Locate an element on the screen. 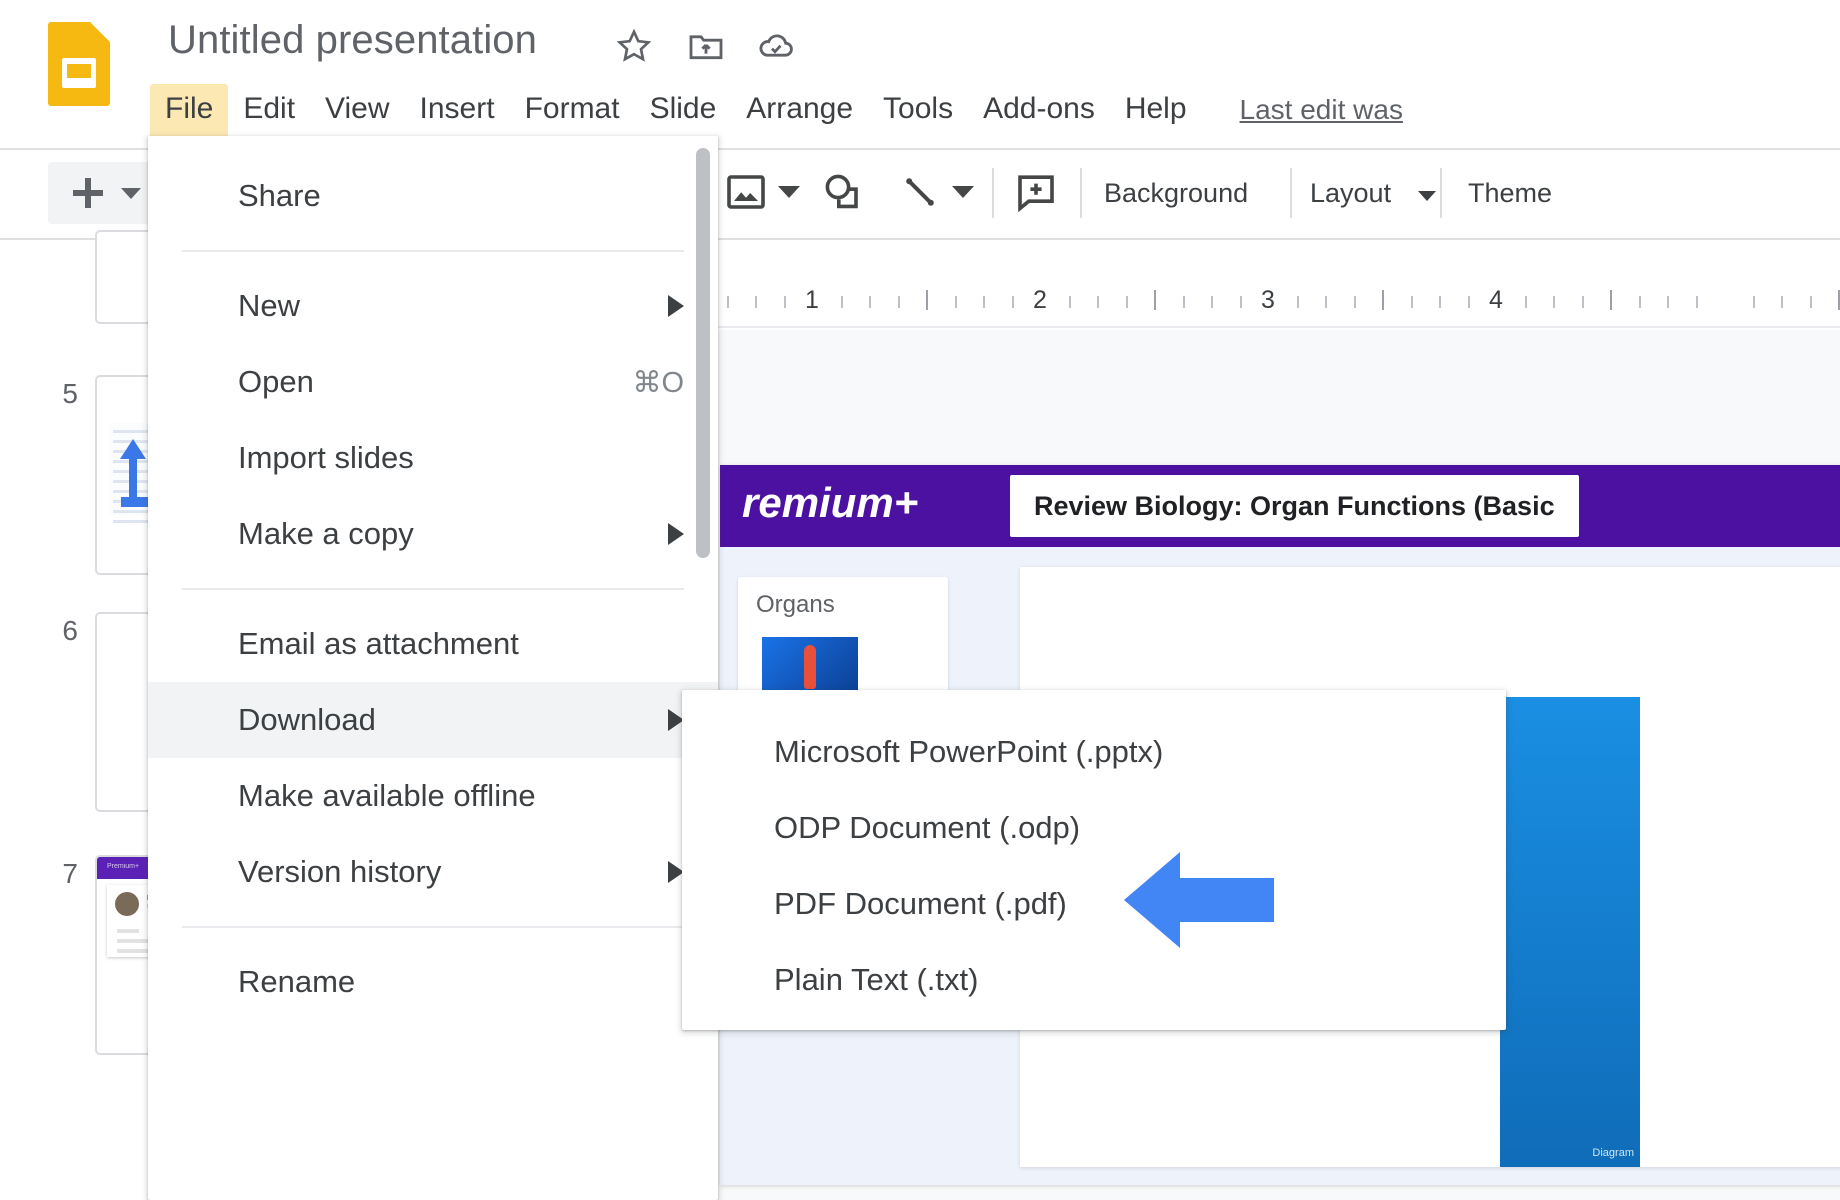 The width and height of the screenshot is (1840, 1200). menu-item-make-a-copy: Make a copy is located at coordinates (433, 534).